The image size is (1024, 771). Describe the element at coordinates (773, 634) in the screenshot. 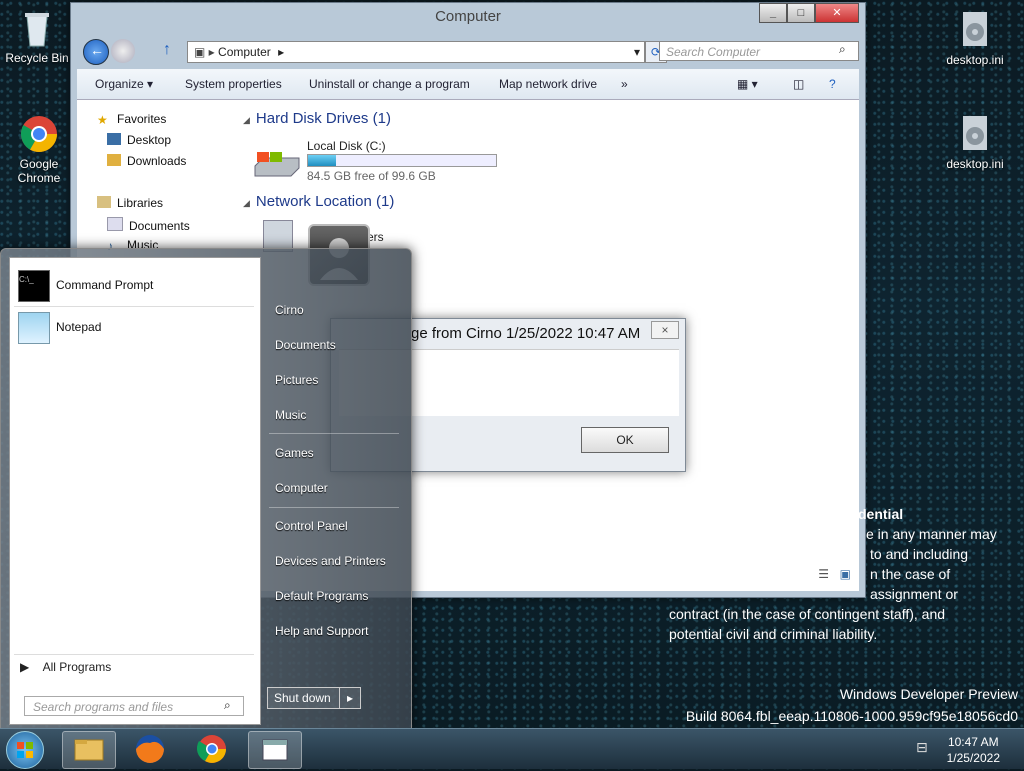

I see `confidential-line: potential civil and criminal liability.` at that location.